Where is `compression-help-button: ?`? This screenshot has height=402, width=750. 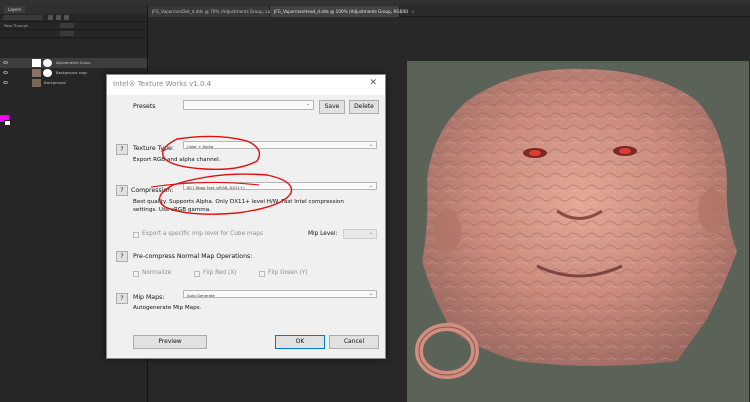 compression-help-button: ? is located at coordinates (122, 190).